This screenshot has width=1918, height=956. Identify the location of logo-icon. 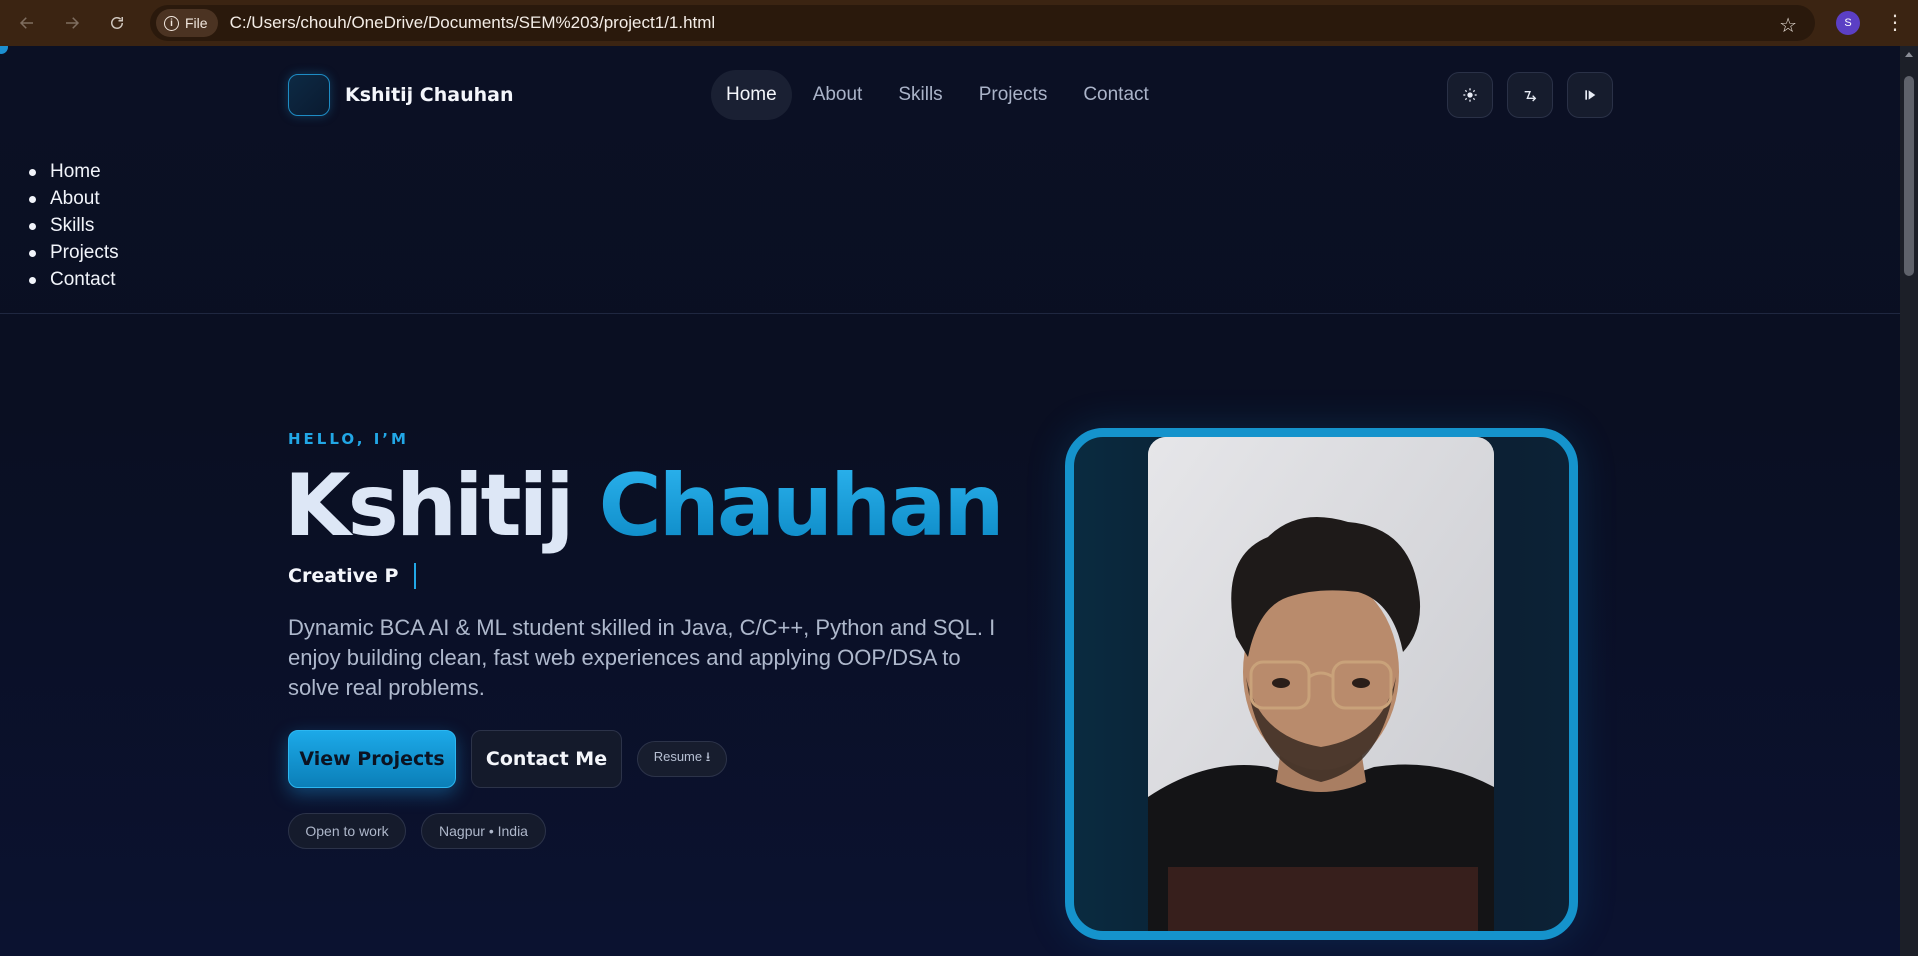
(309, 95).